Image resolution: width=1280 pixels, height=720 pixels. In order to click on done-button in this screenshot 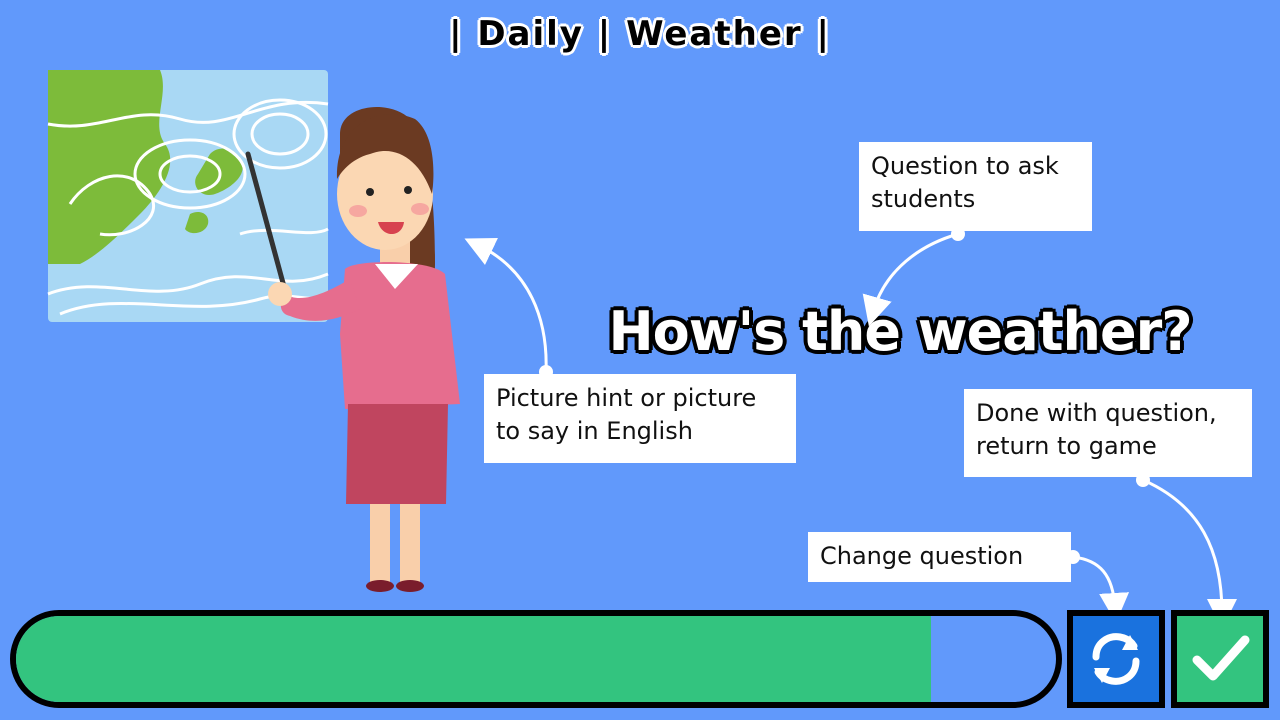, I will do `click(1220, 659)`.